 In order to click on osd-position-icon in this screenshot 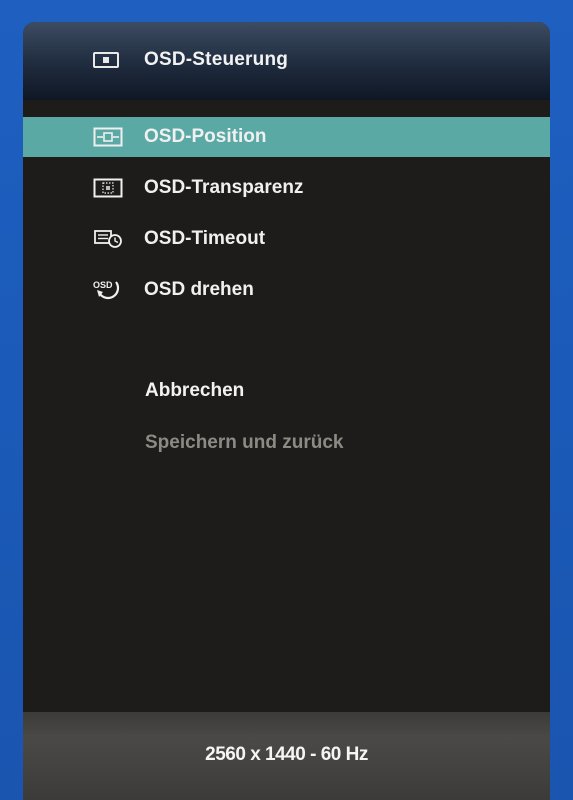, I will do `click(108, 137)`.